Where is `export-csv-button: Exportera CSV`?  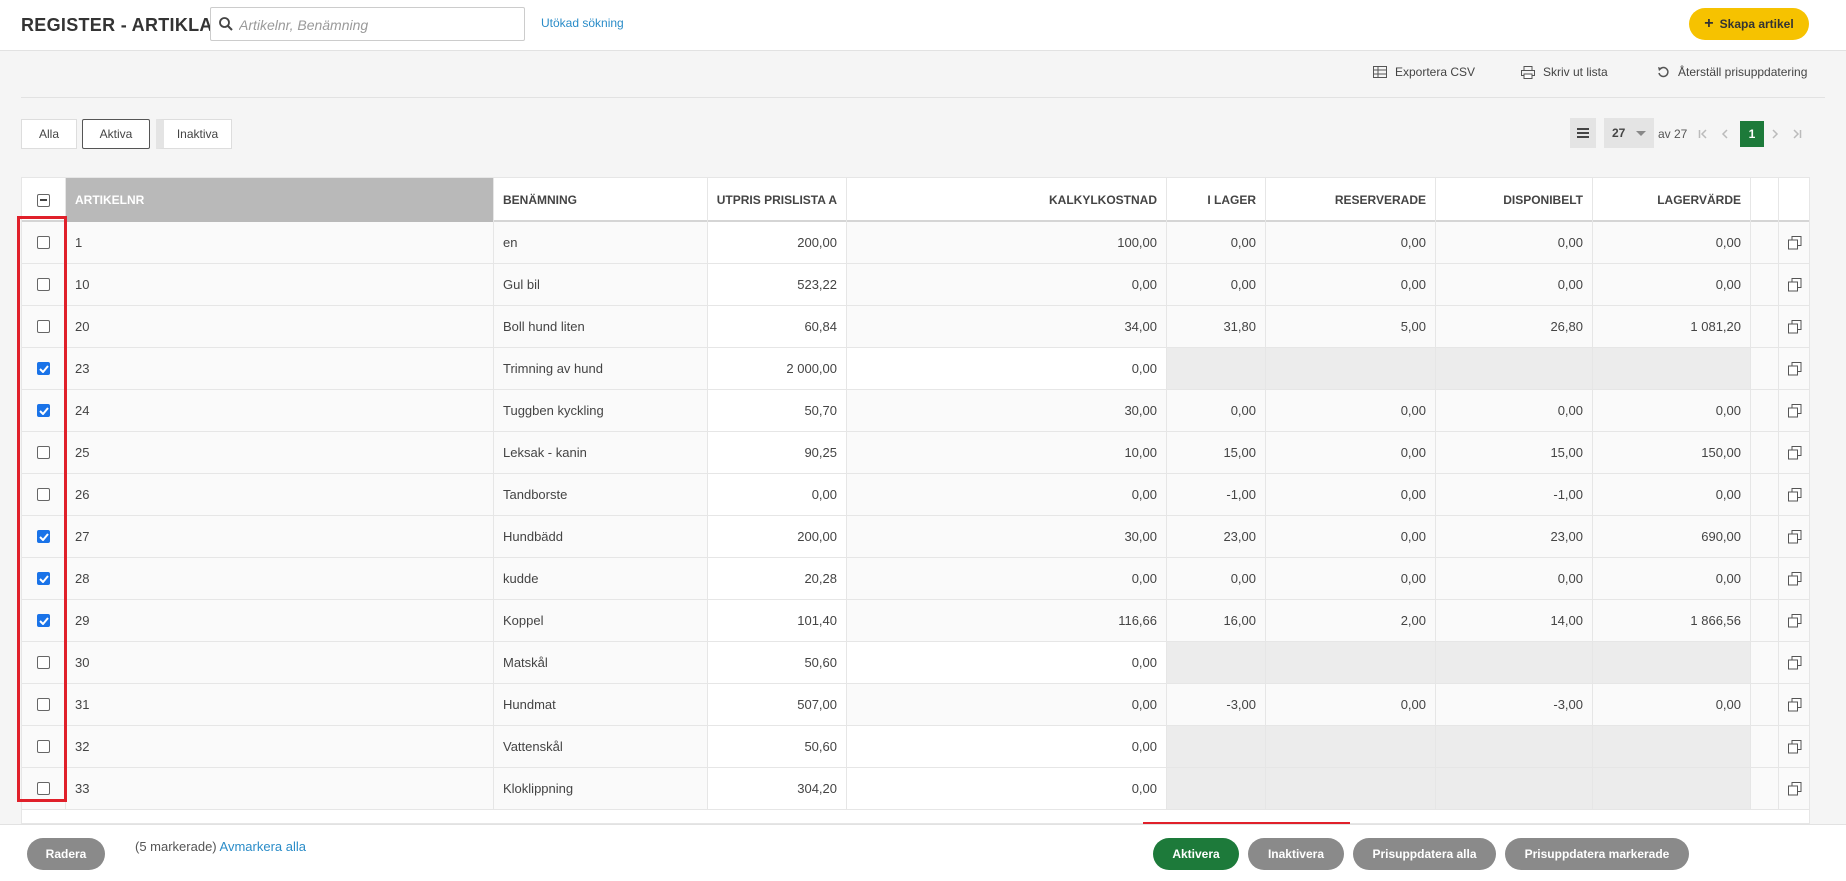 export-csv-button: Exportera CSV is located at coordinates (1424, 72).